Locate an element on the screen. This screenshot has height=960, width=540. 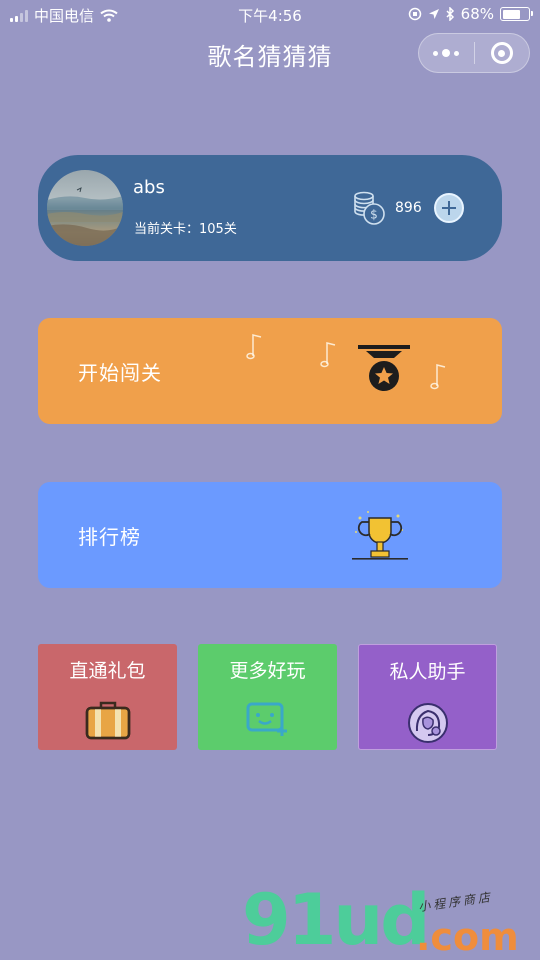
coin-count: 896 is located at coordinates (408, 208).